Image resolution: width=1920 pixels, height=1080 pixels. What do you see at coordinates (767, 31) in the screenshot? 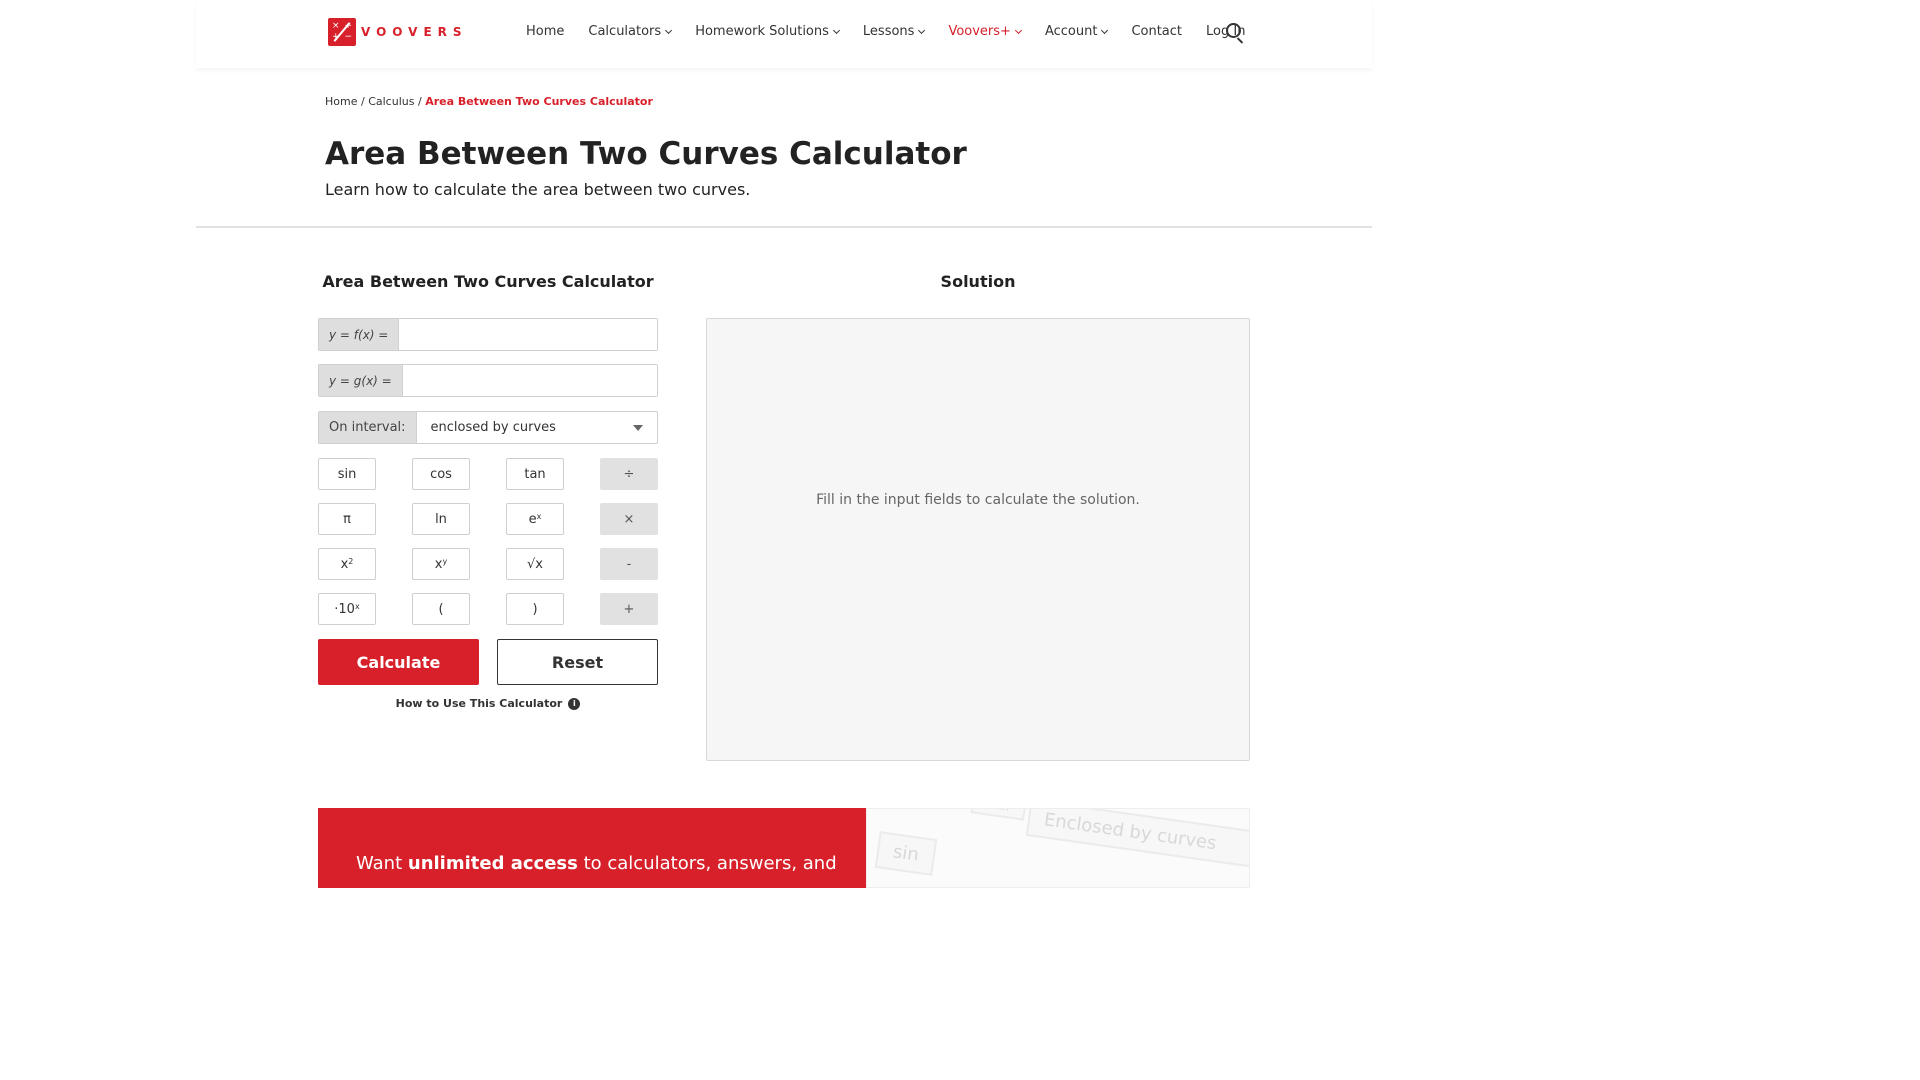
I see `nav-homework-solutions: Homework Solutions` at bounding box center [767, 31].